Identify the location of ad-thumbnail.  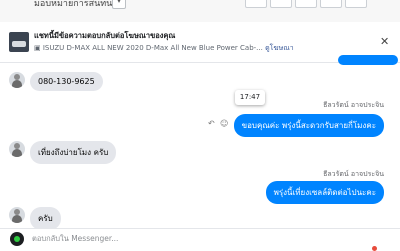
(19, 42).